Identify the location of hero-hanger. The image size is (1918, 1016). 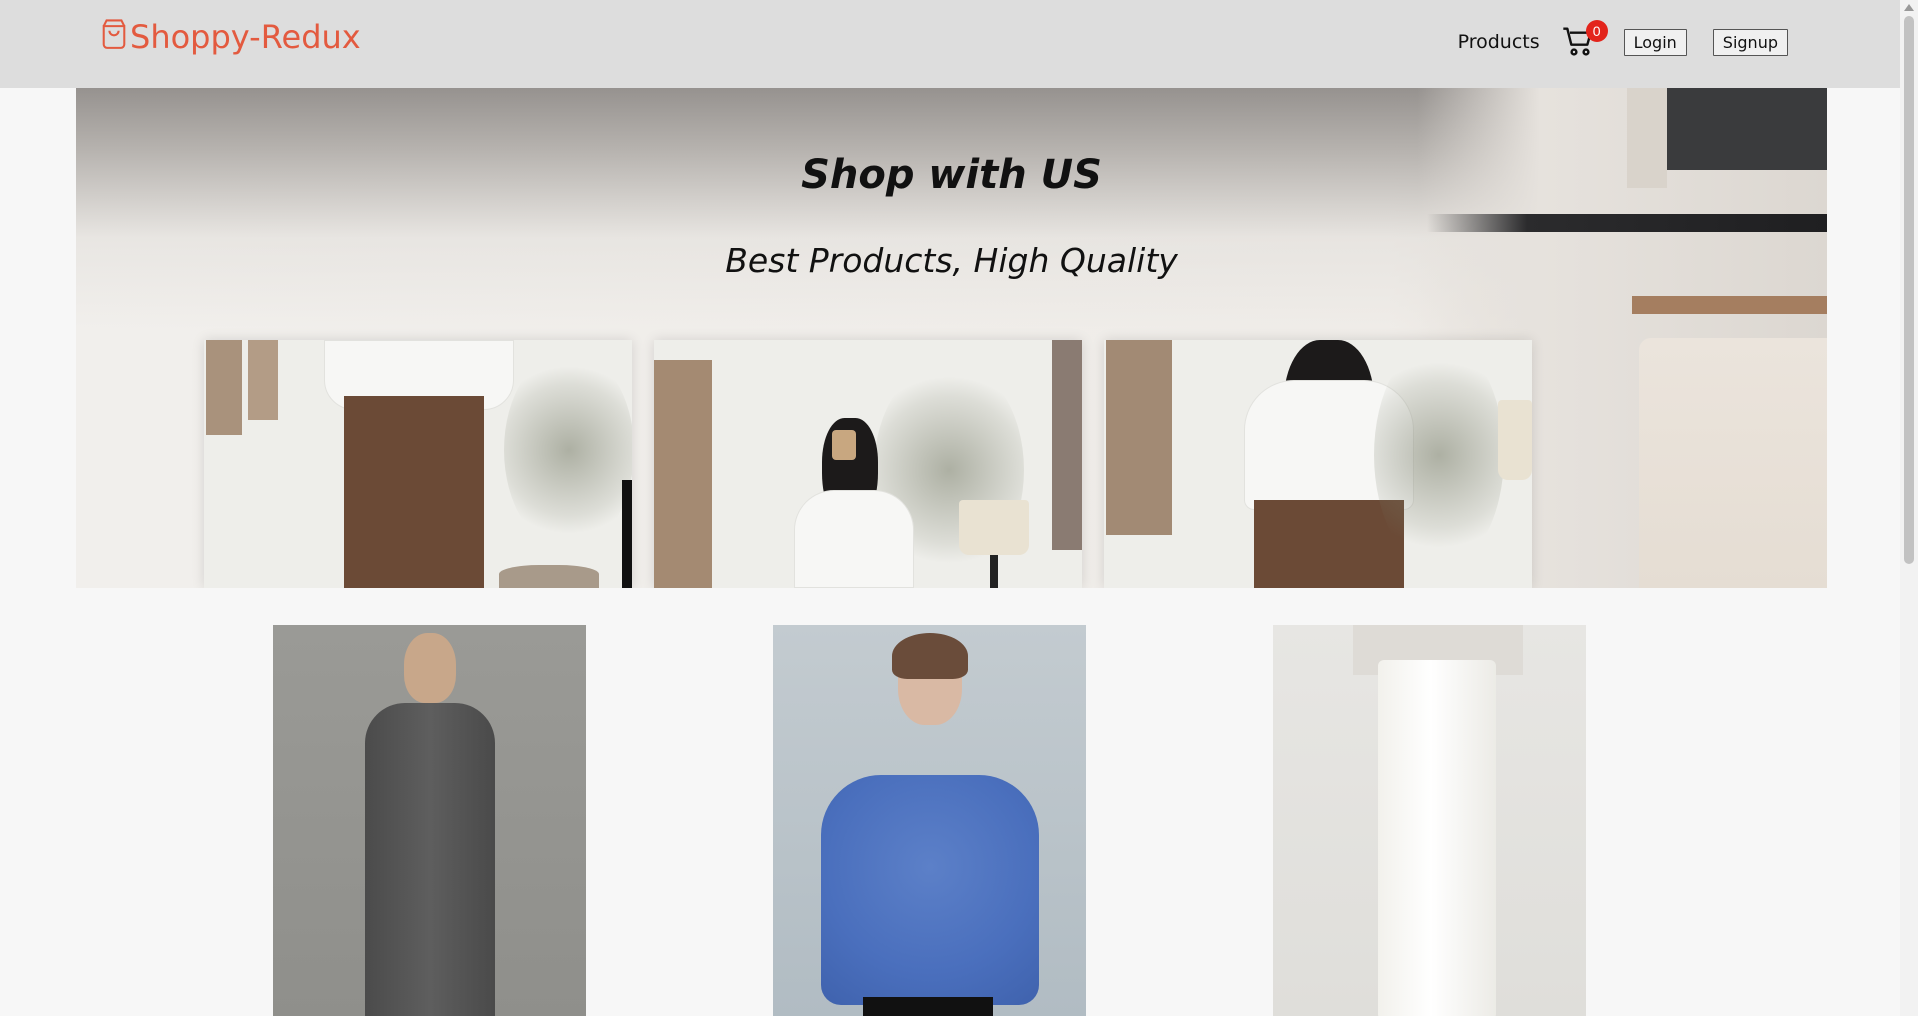
(1729, 305).